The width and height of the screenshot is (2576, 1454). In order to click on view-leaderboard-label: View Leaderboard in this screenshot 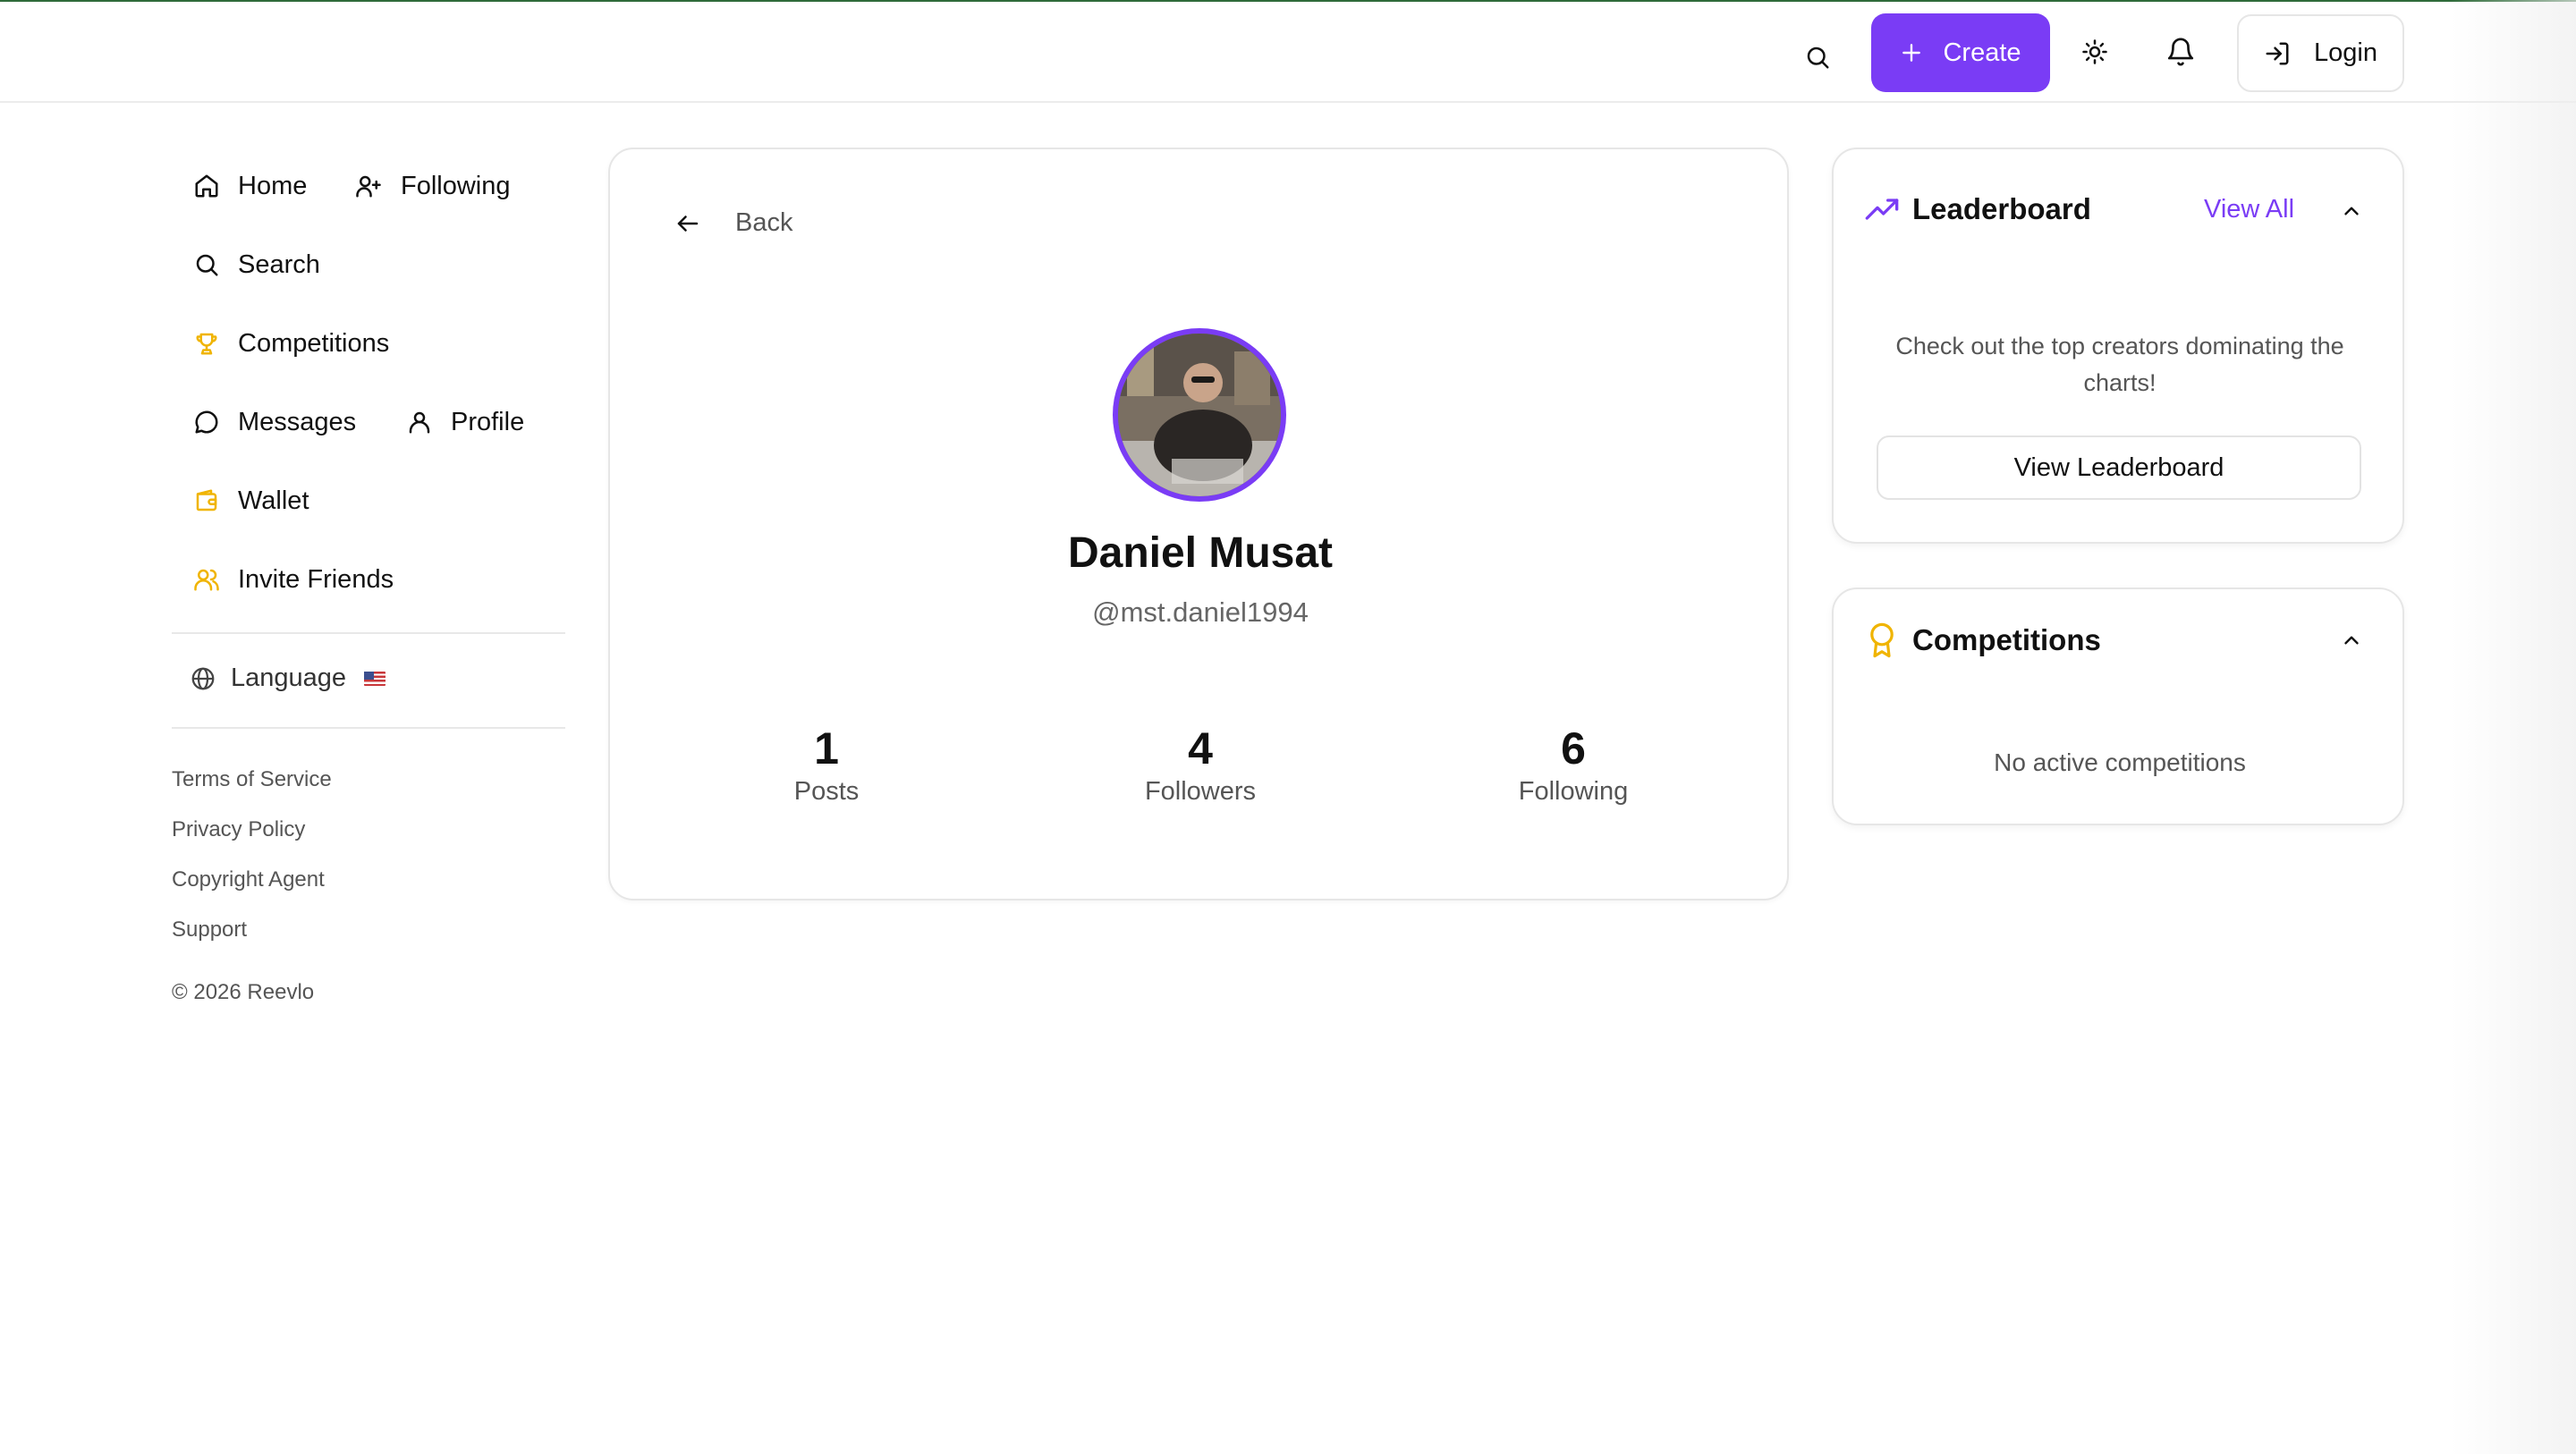, I will do `click(2118, 467)`.